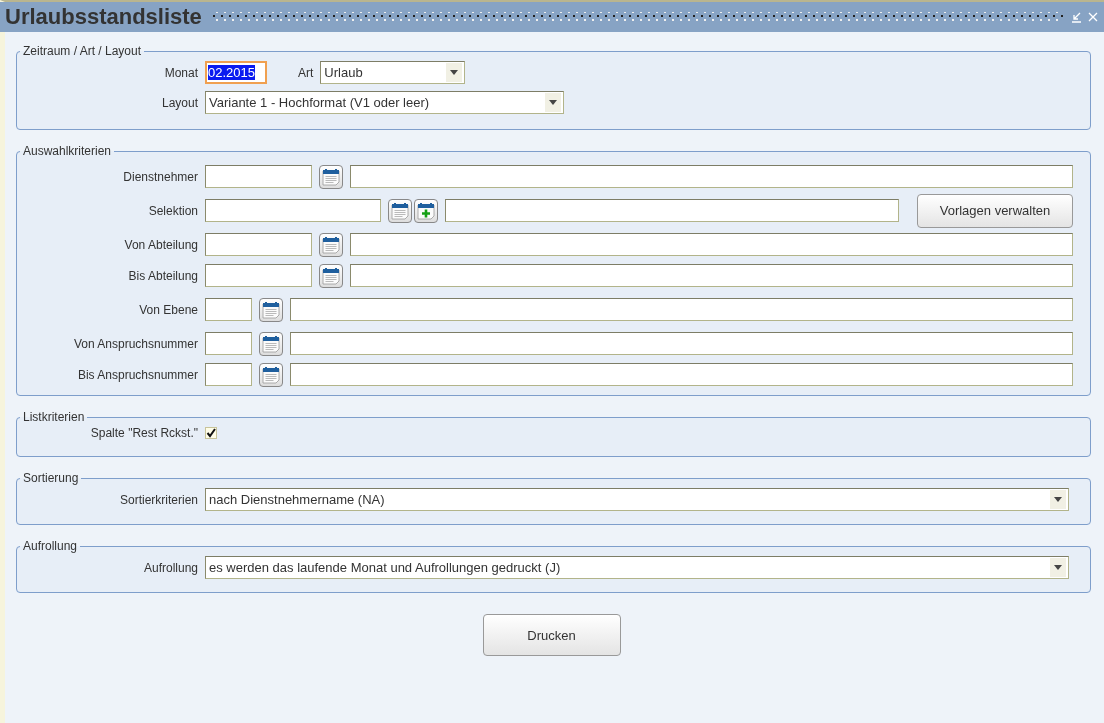 This screenshot has height=723, width=1104. Describe the element at coordinates (162, 275) in the screenshot. I see `field-label: Bis Abteilung` at that location.